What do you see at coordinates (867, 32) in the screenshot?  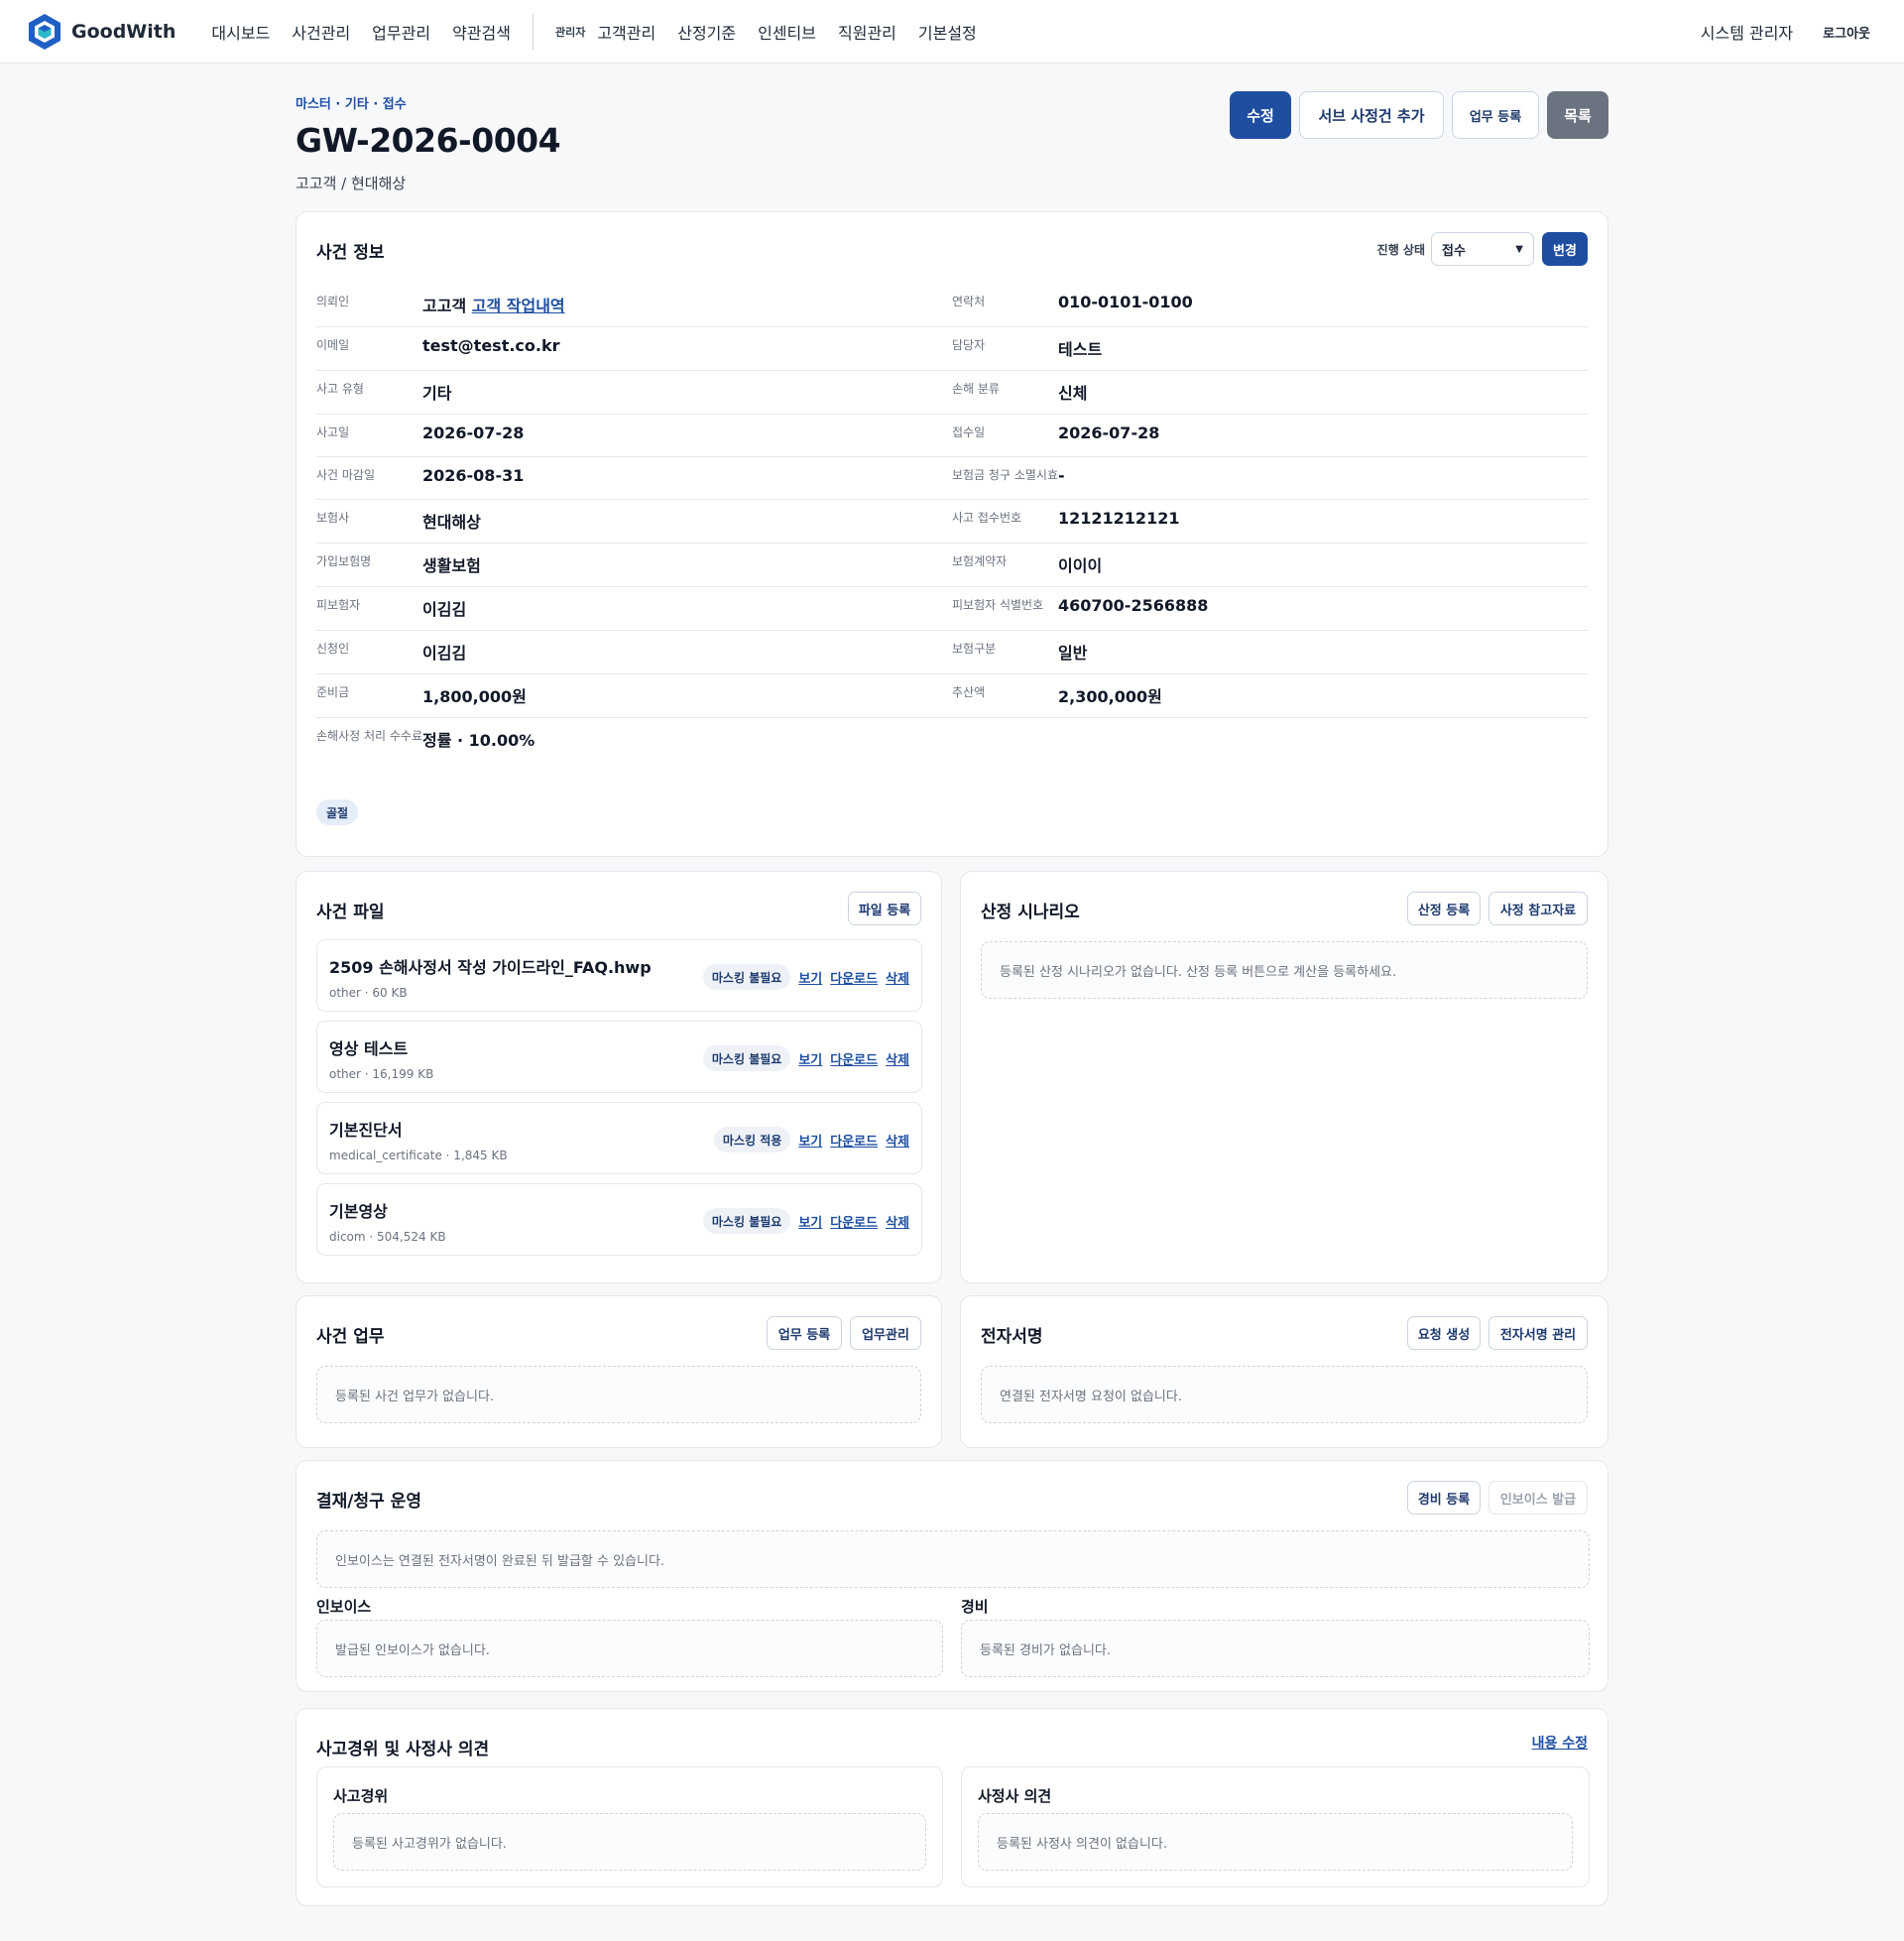 I see `nav-staff: 직원관리` at bounding box center [867, 32].